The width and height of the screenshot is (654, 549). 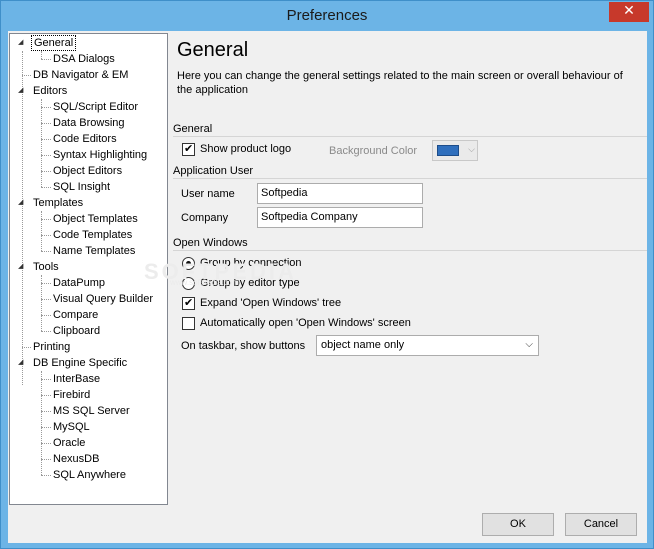 What do you see at coordinates (305, 323) in the screenshot?
I see `auto-open-label: Automatically open 'Open Windows' screen` at bounding box center [305, 323].